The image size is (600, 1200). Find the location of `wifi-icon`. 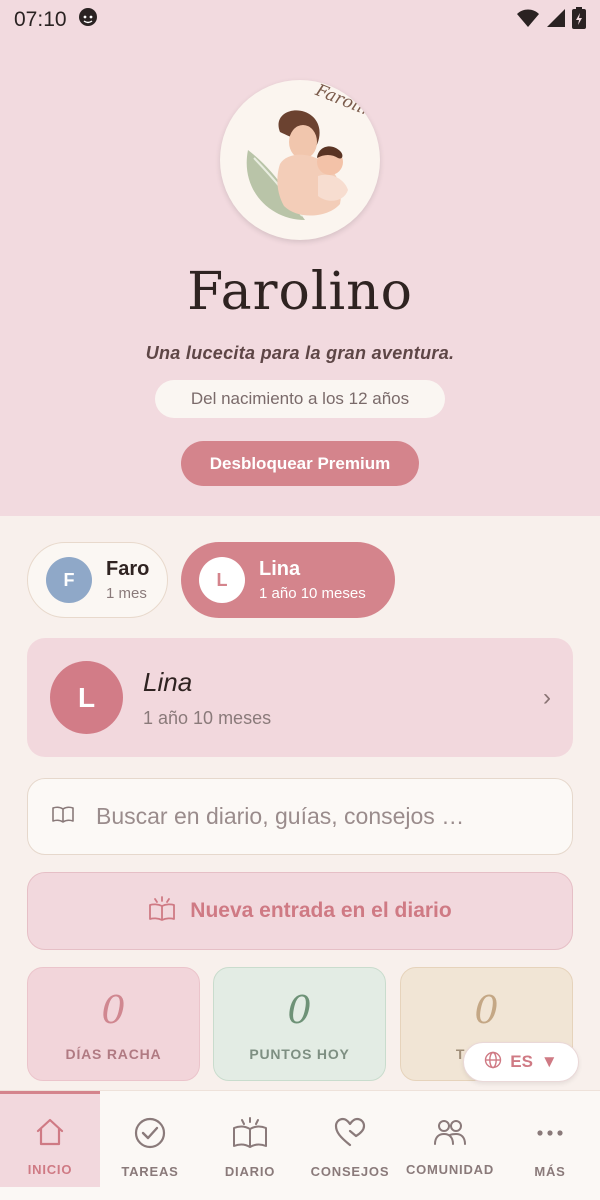

wifi-icon is located at coordinates (528, 20).